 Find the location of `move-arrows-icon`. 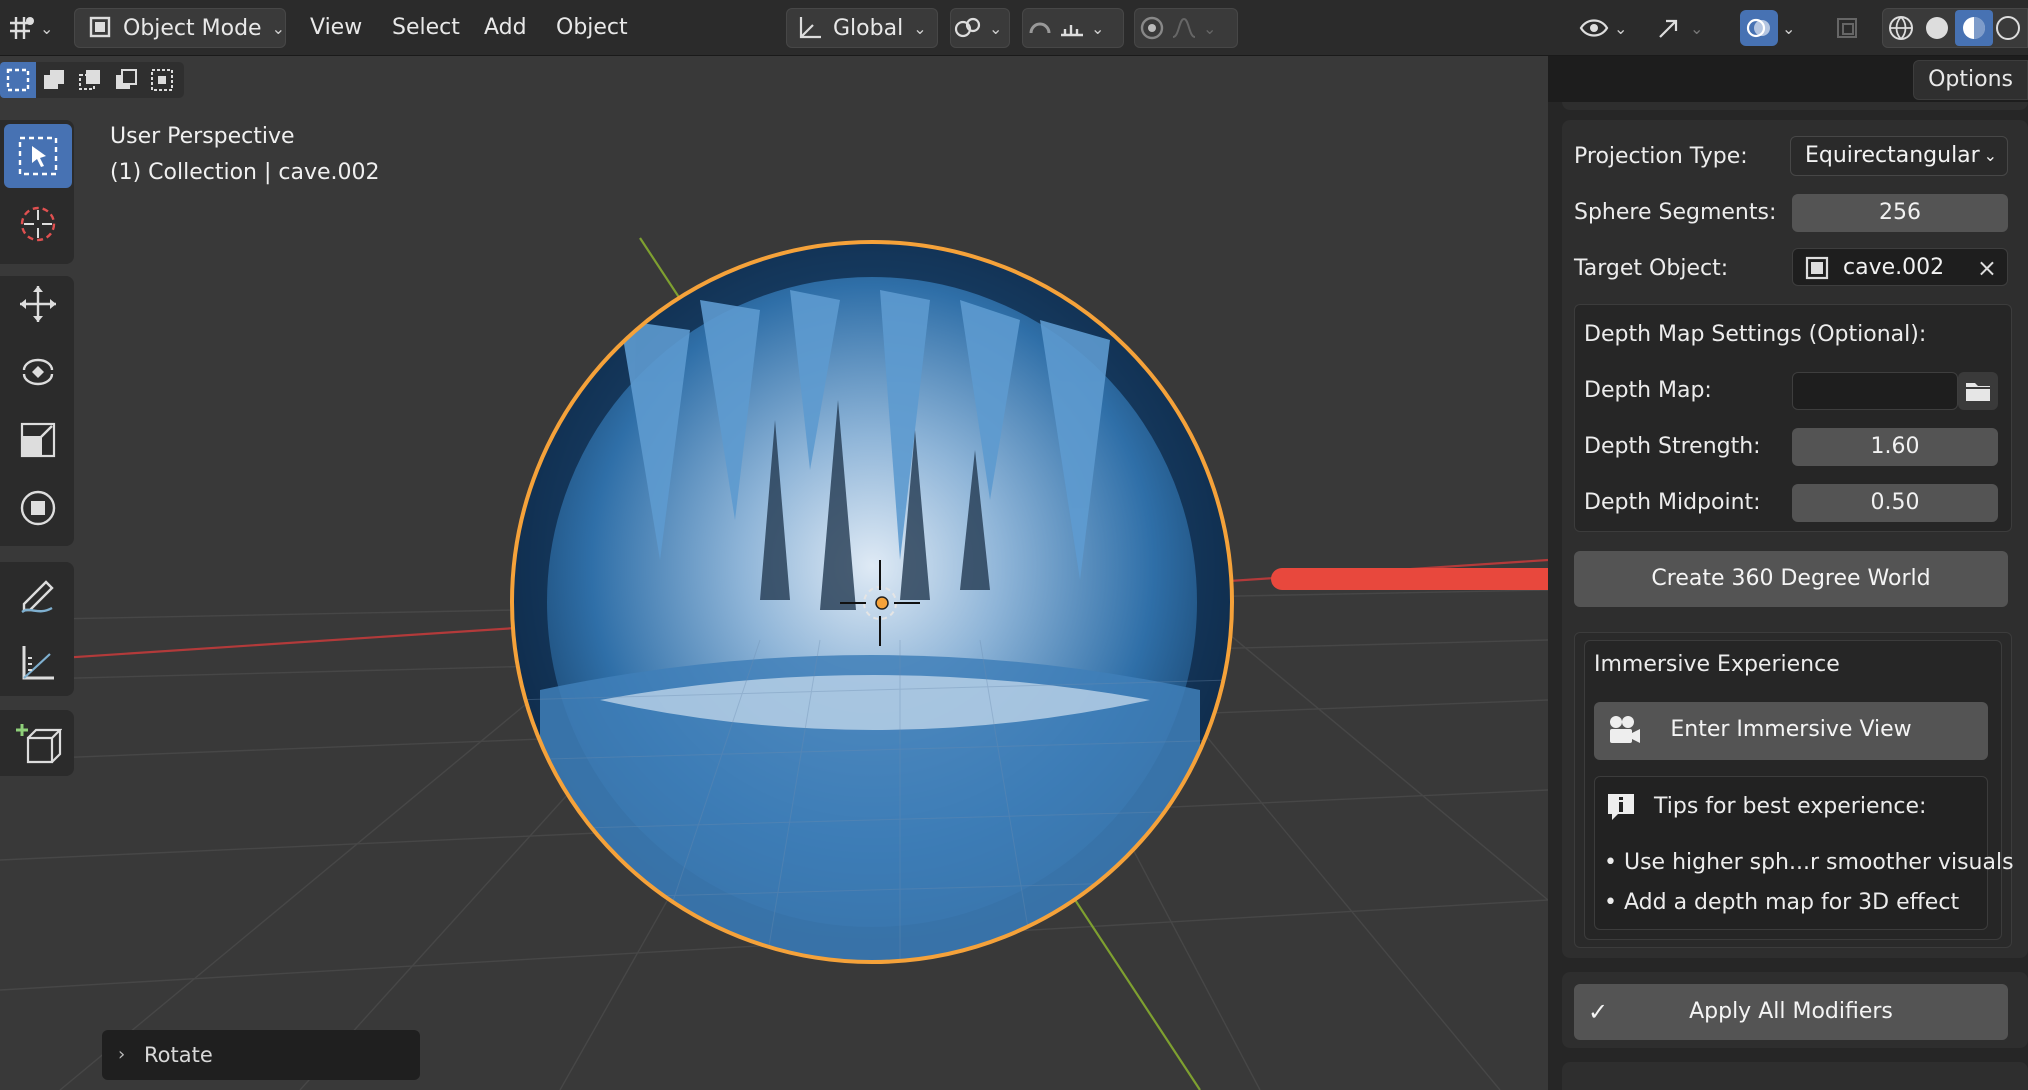

move-arrows-icon is located at coordinates (38, 304).